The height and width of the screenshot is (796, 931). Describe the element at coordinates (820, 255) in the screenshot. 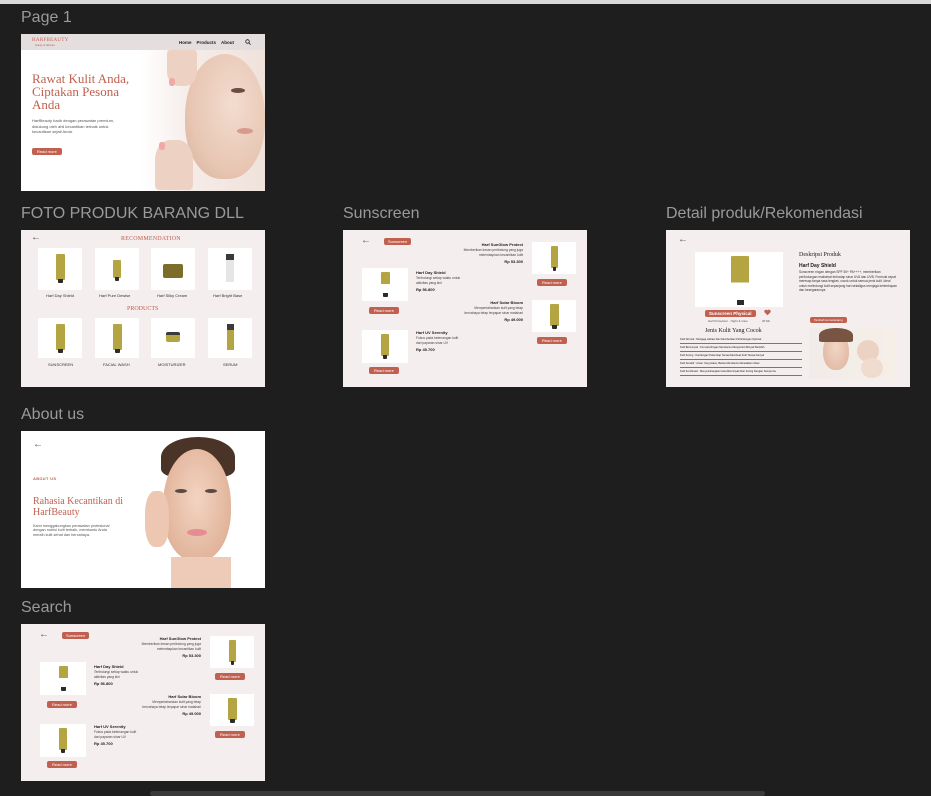

I see `description-title: Deskripsi Produk` at that location.